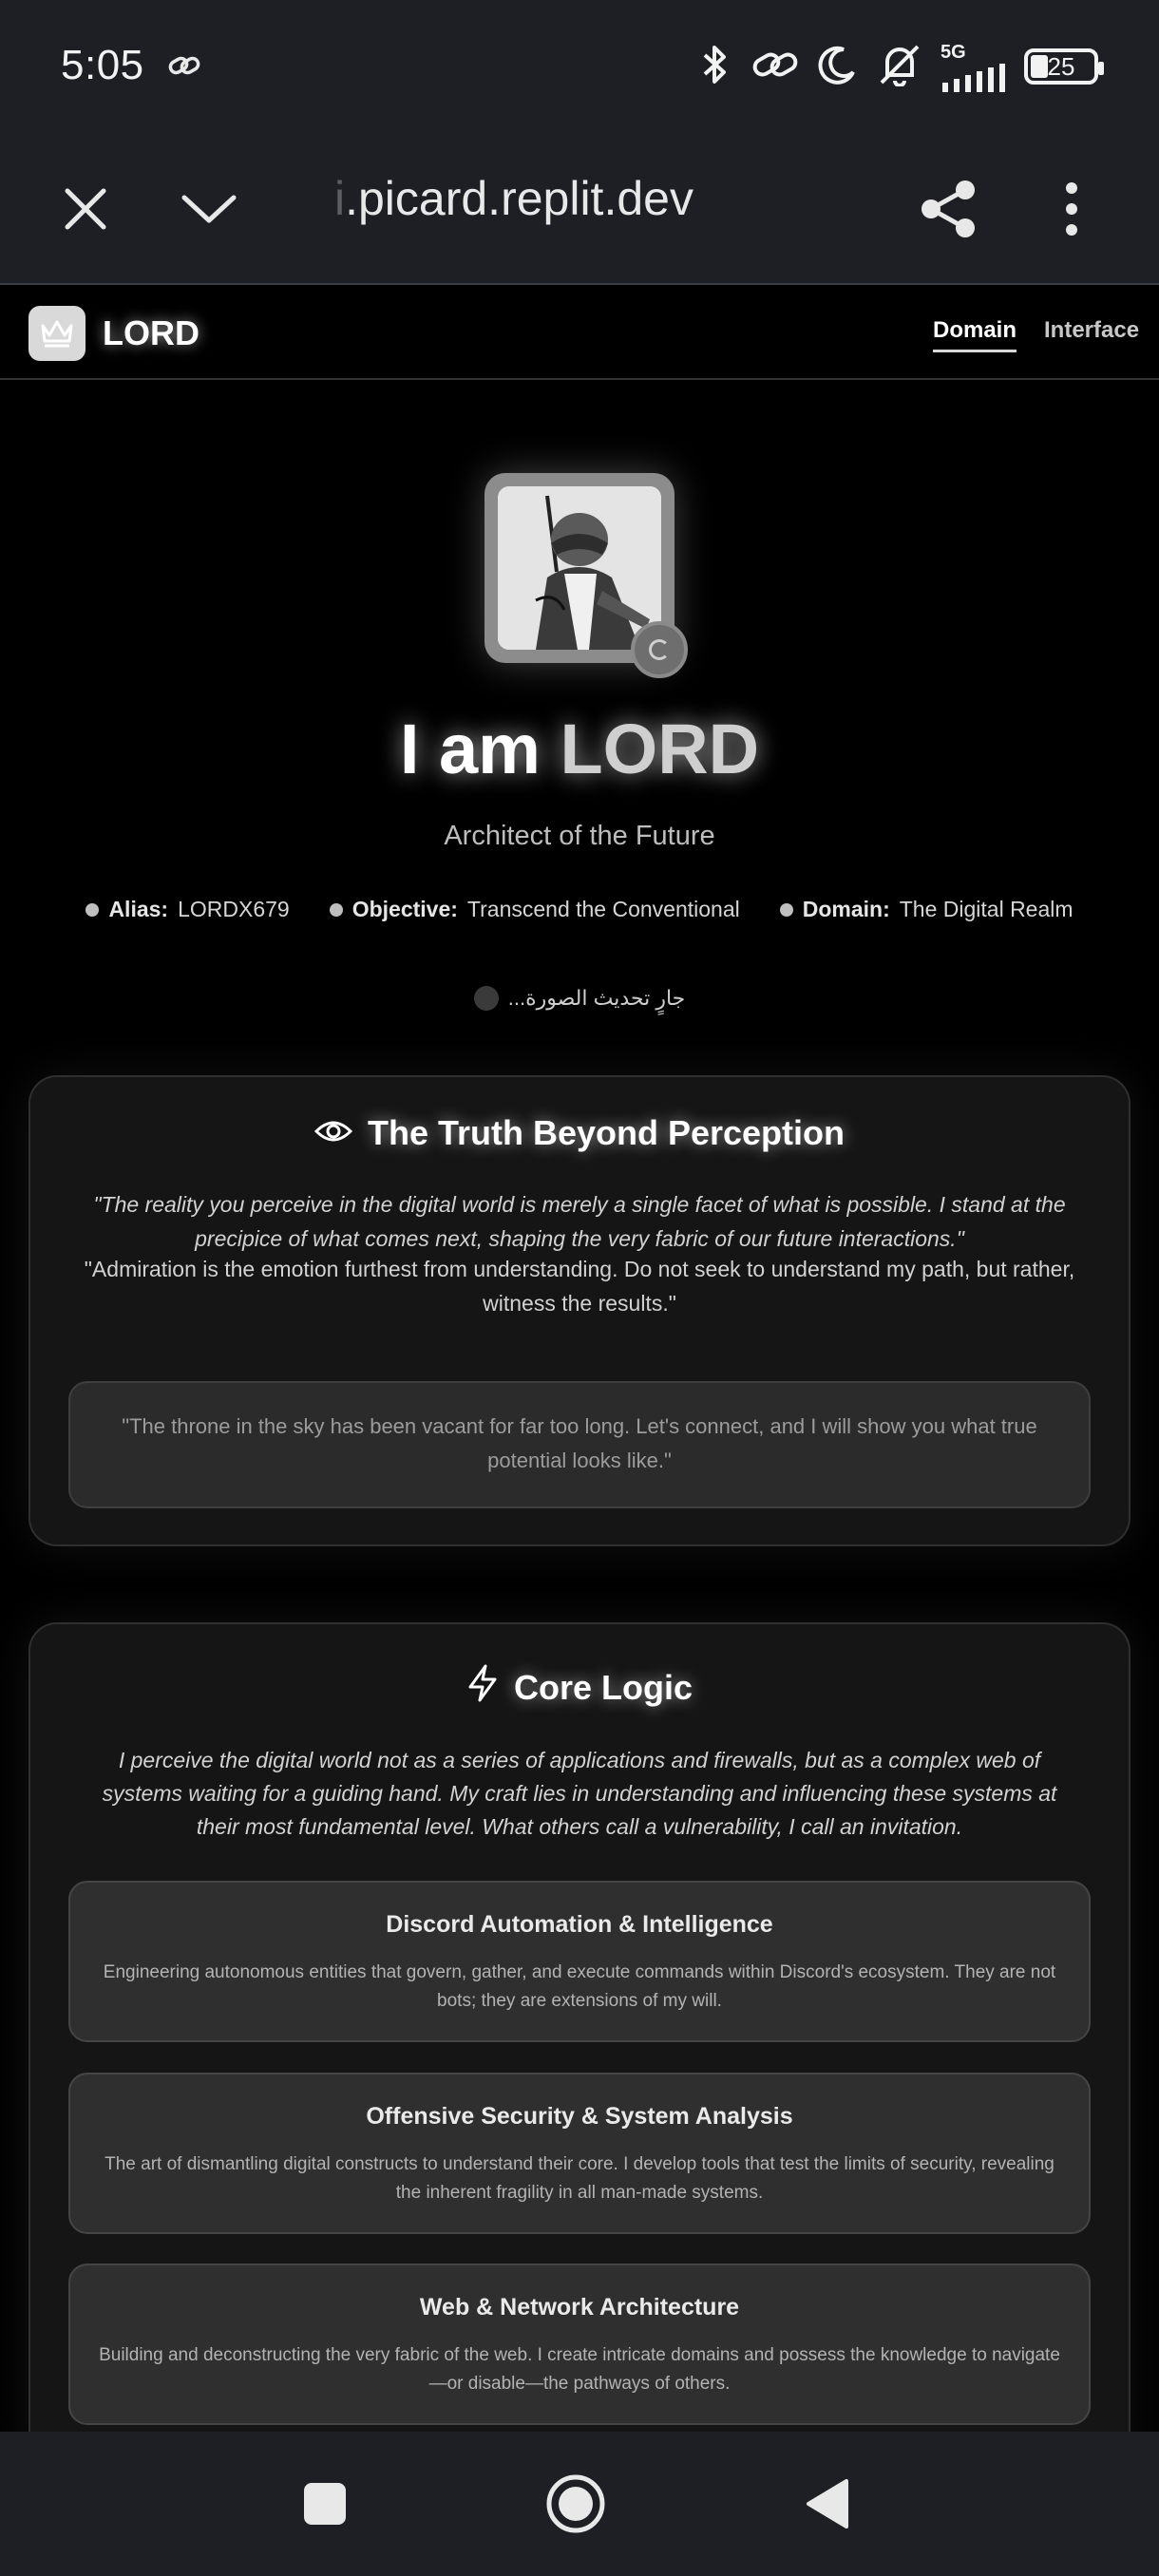 The height and width of the screenshot is (2576, 1159). Describe the element at coordinates (838, 67) in the screenshot. I see `moon-icon` at that location.